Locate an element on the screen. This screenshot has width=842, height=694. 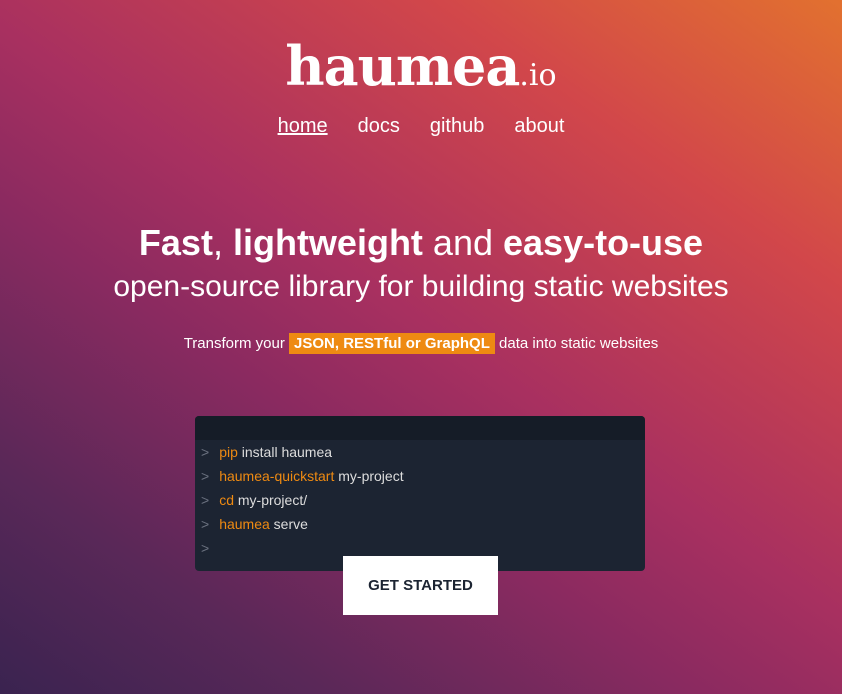
terminal-line: > cd my-project/ is located at coordinates (420, 500).